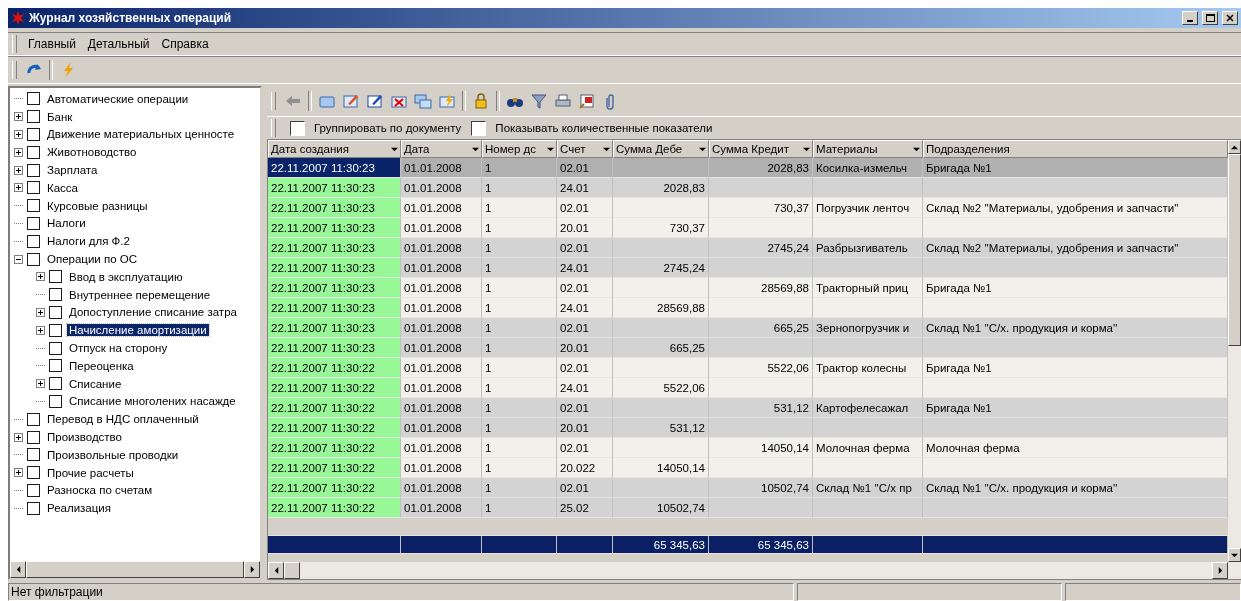 The width and height of the screenshot is (1241, 601). I want to click on tree-item: Переоценка, so click(101, 365).